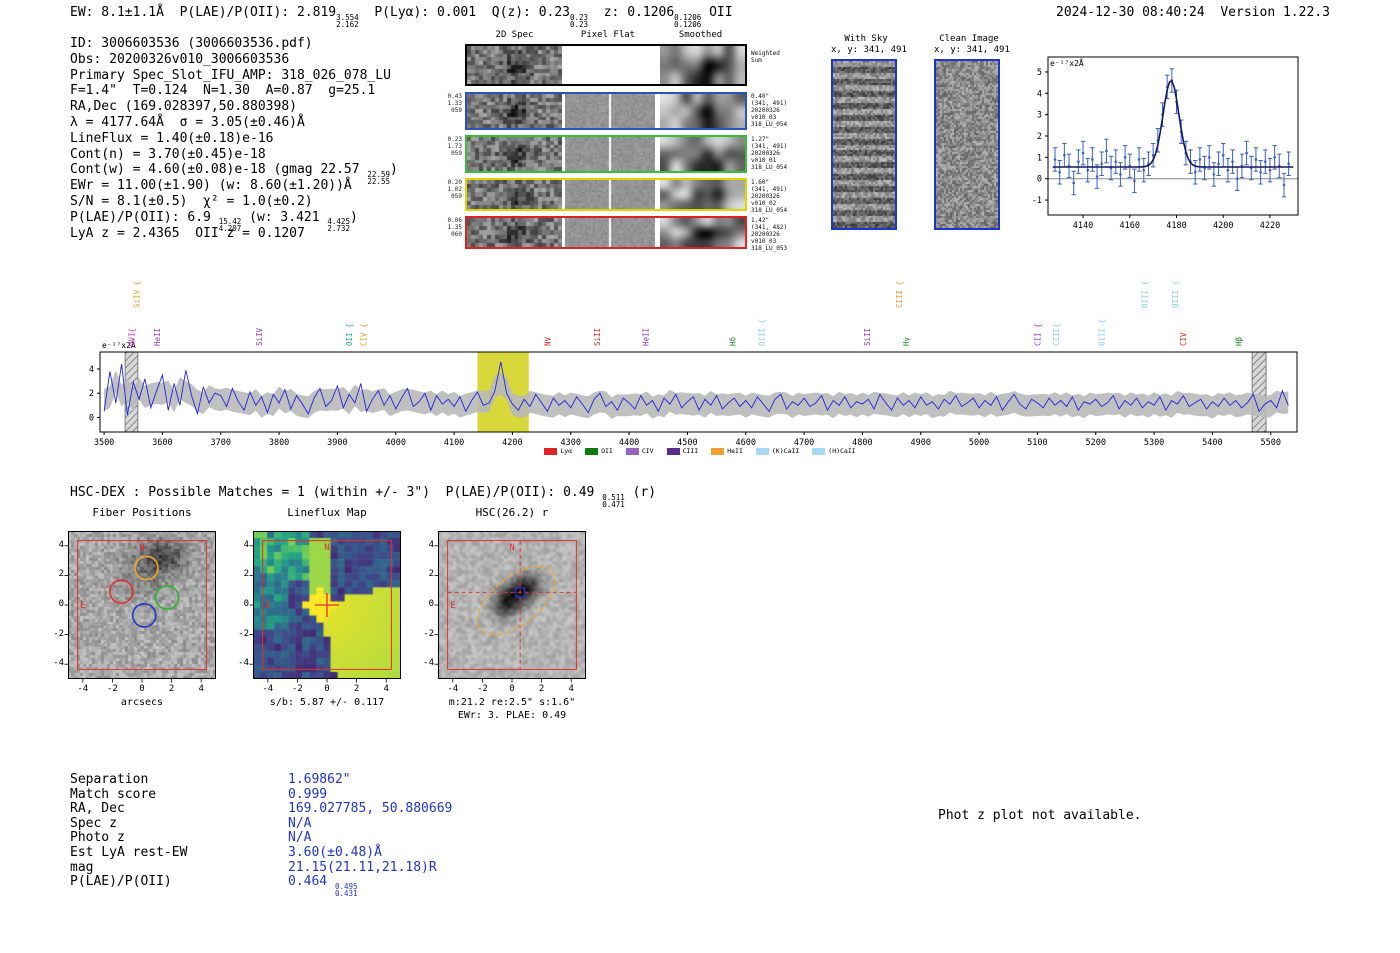  Describe the element at coordinates (1212, 443) in the screenshot. I see `svg-text: 5400` at that location.